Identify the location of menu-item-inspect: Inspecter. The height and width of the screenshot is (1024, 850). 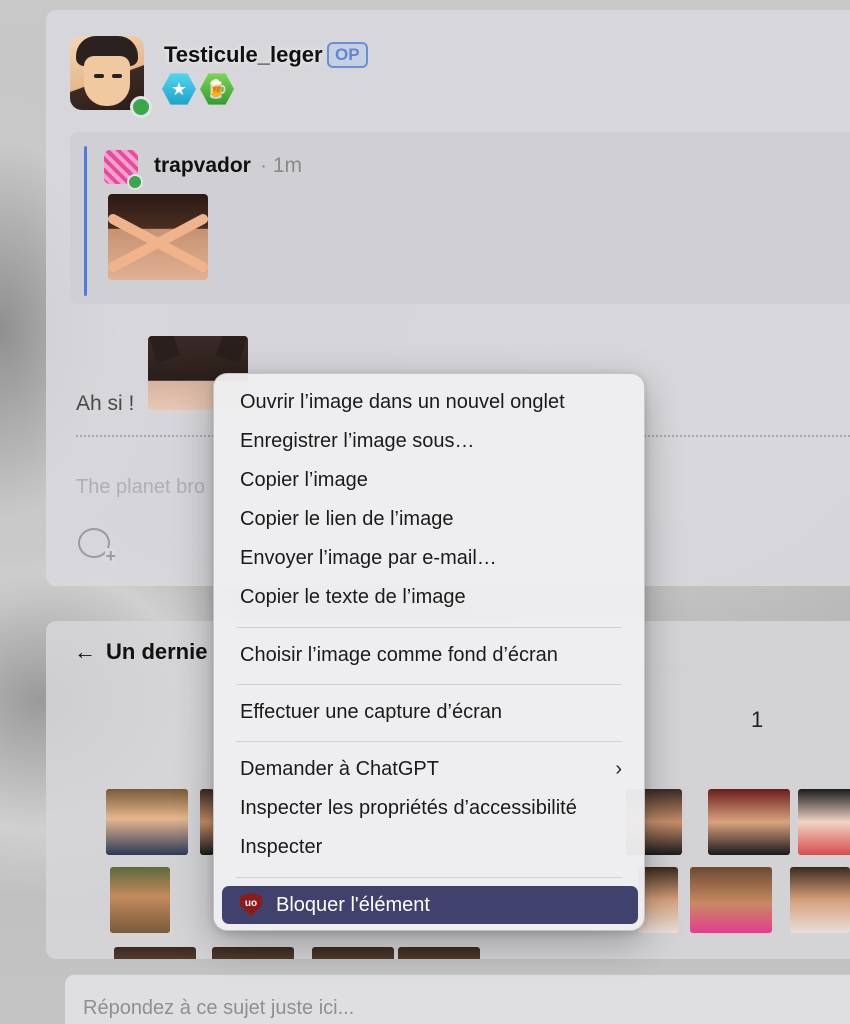
(430, 847).